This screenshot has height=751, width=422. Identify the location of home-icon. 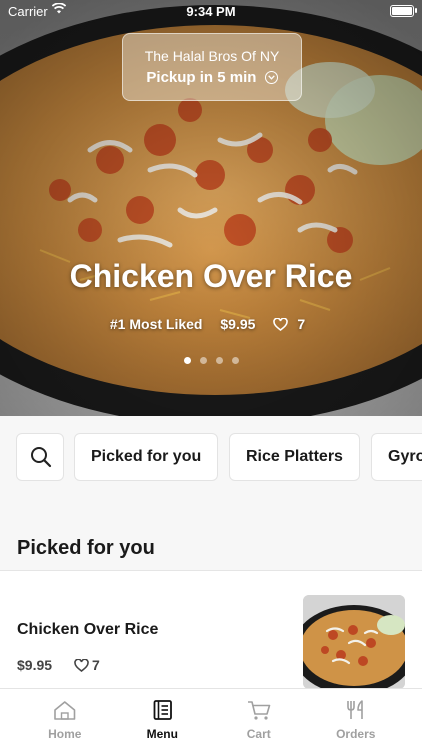
(65, 710).